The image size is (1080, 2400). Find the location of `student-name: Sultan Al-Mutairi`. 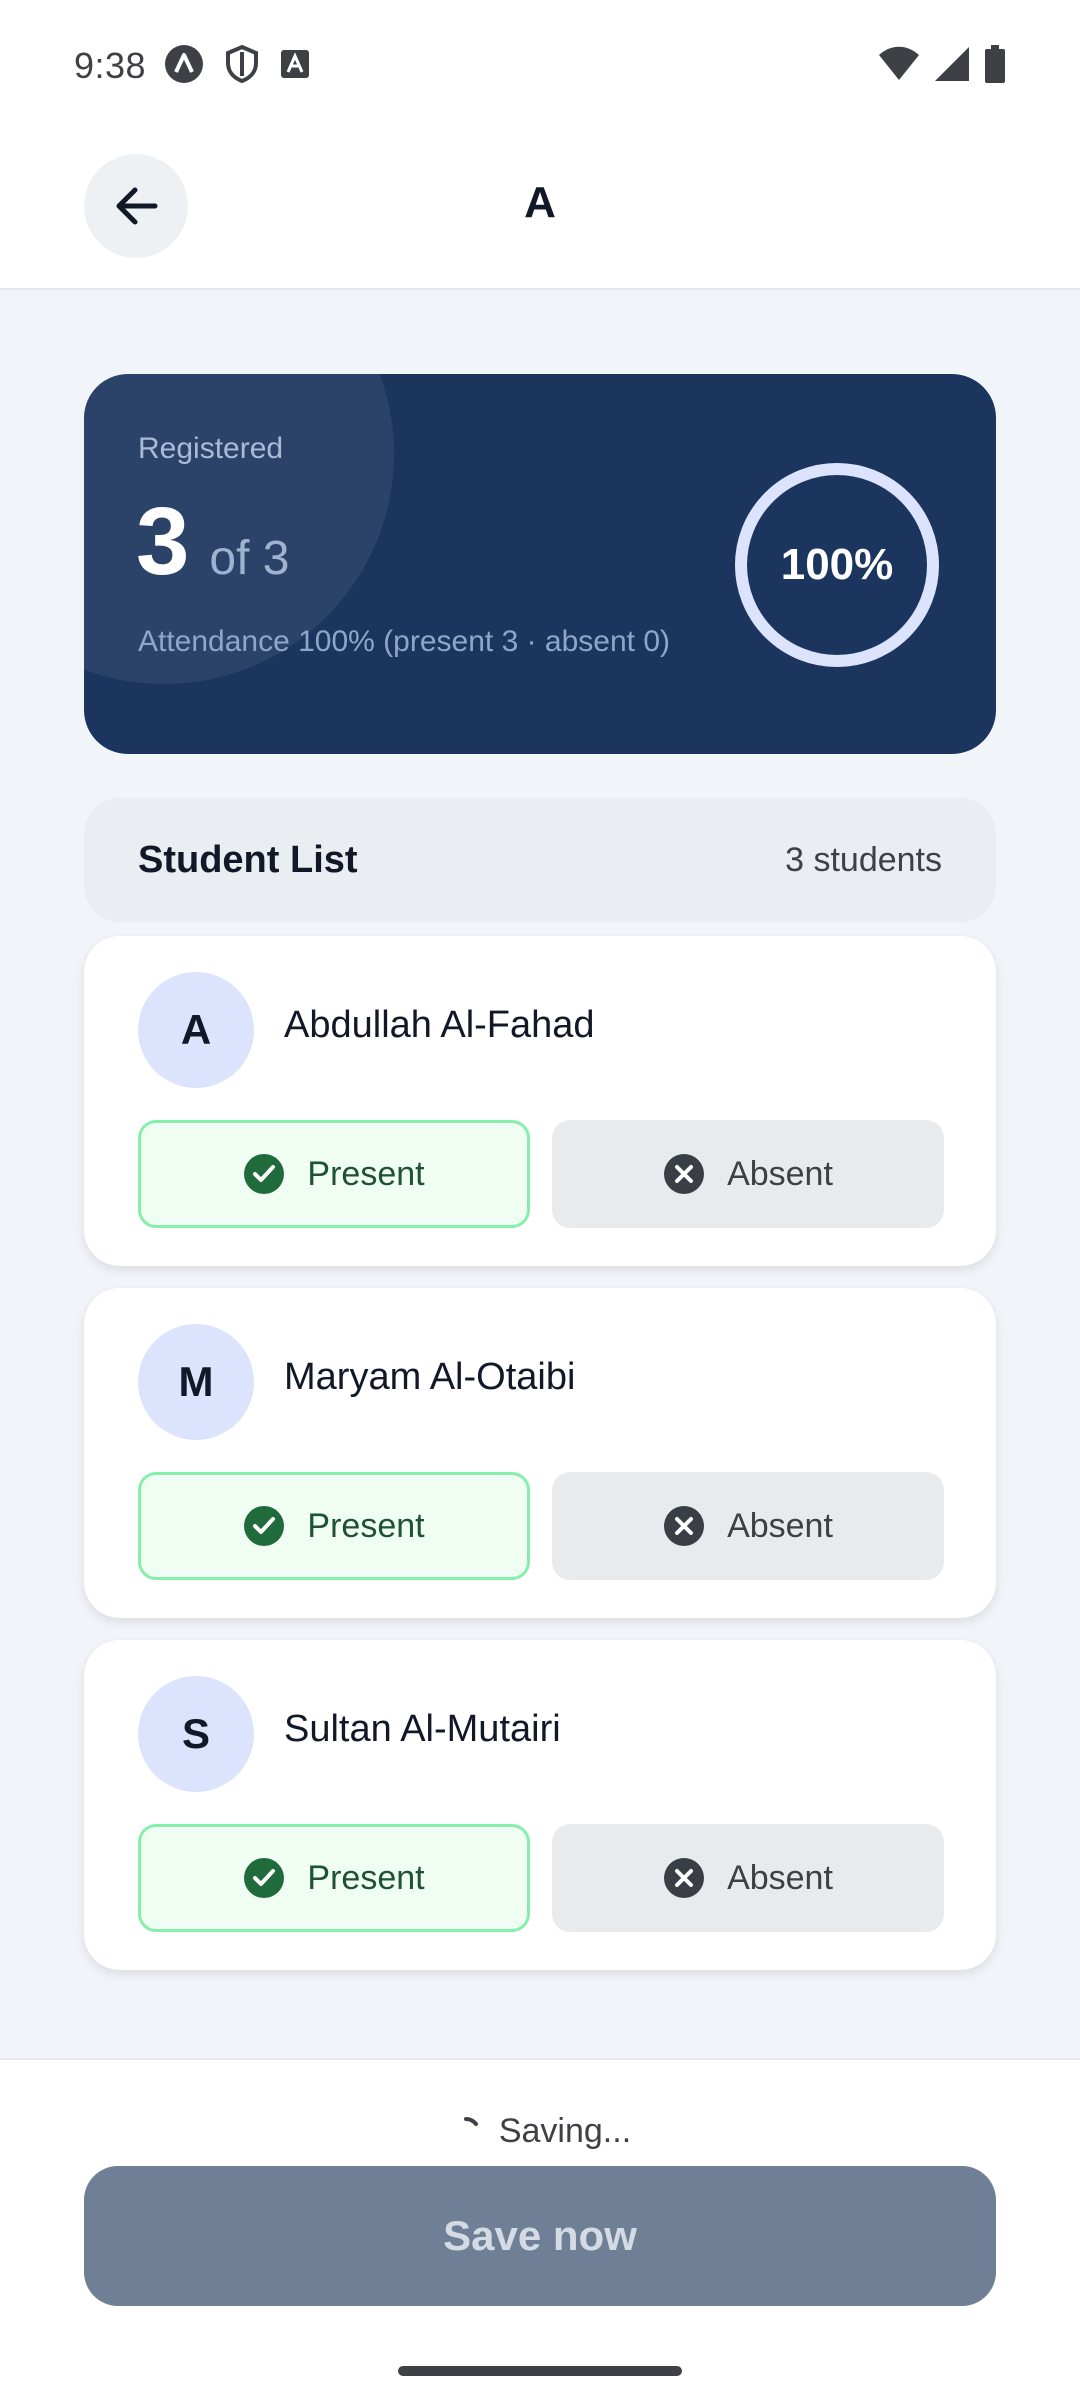

student-name: Sultan Al-Mutairi is located at coordinates (422, 1729).